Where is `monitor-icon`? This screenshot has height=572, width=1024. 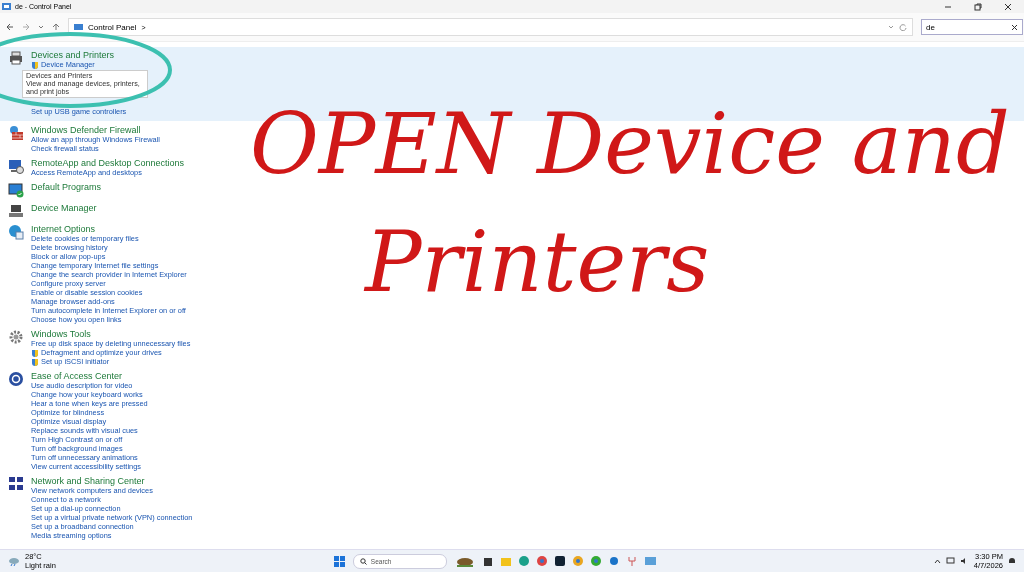 monitor-icon is located at coordinates (16, 166).